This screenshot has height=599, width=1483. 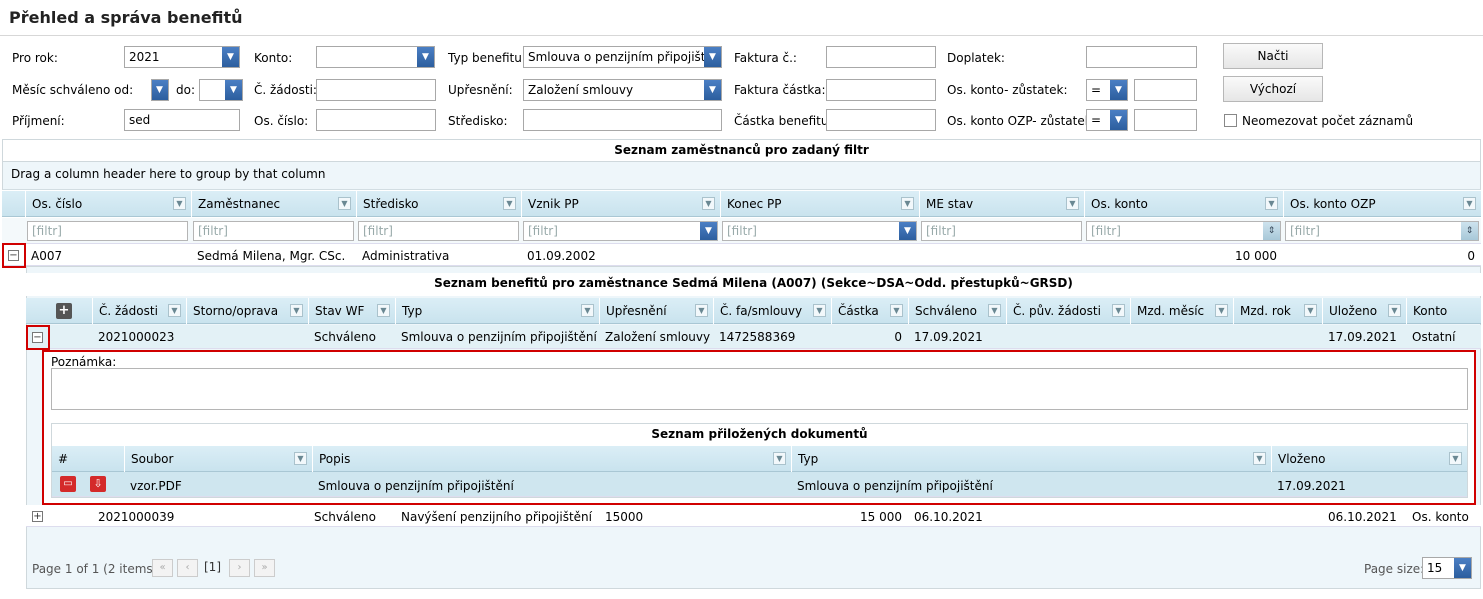 What do you see at coordinates (37, 516) in the screenshot?
I see `expand-icon: +` at bounding box center [37, 516].